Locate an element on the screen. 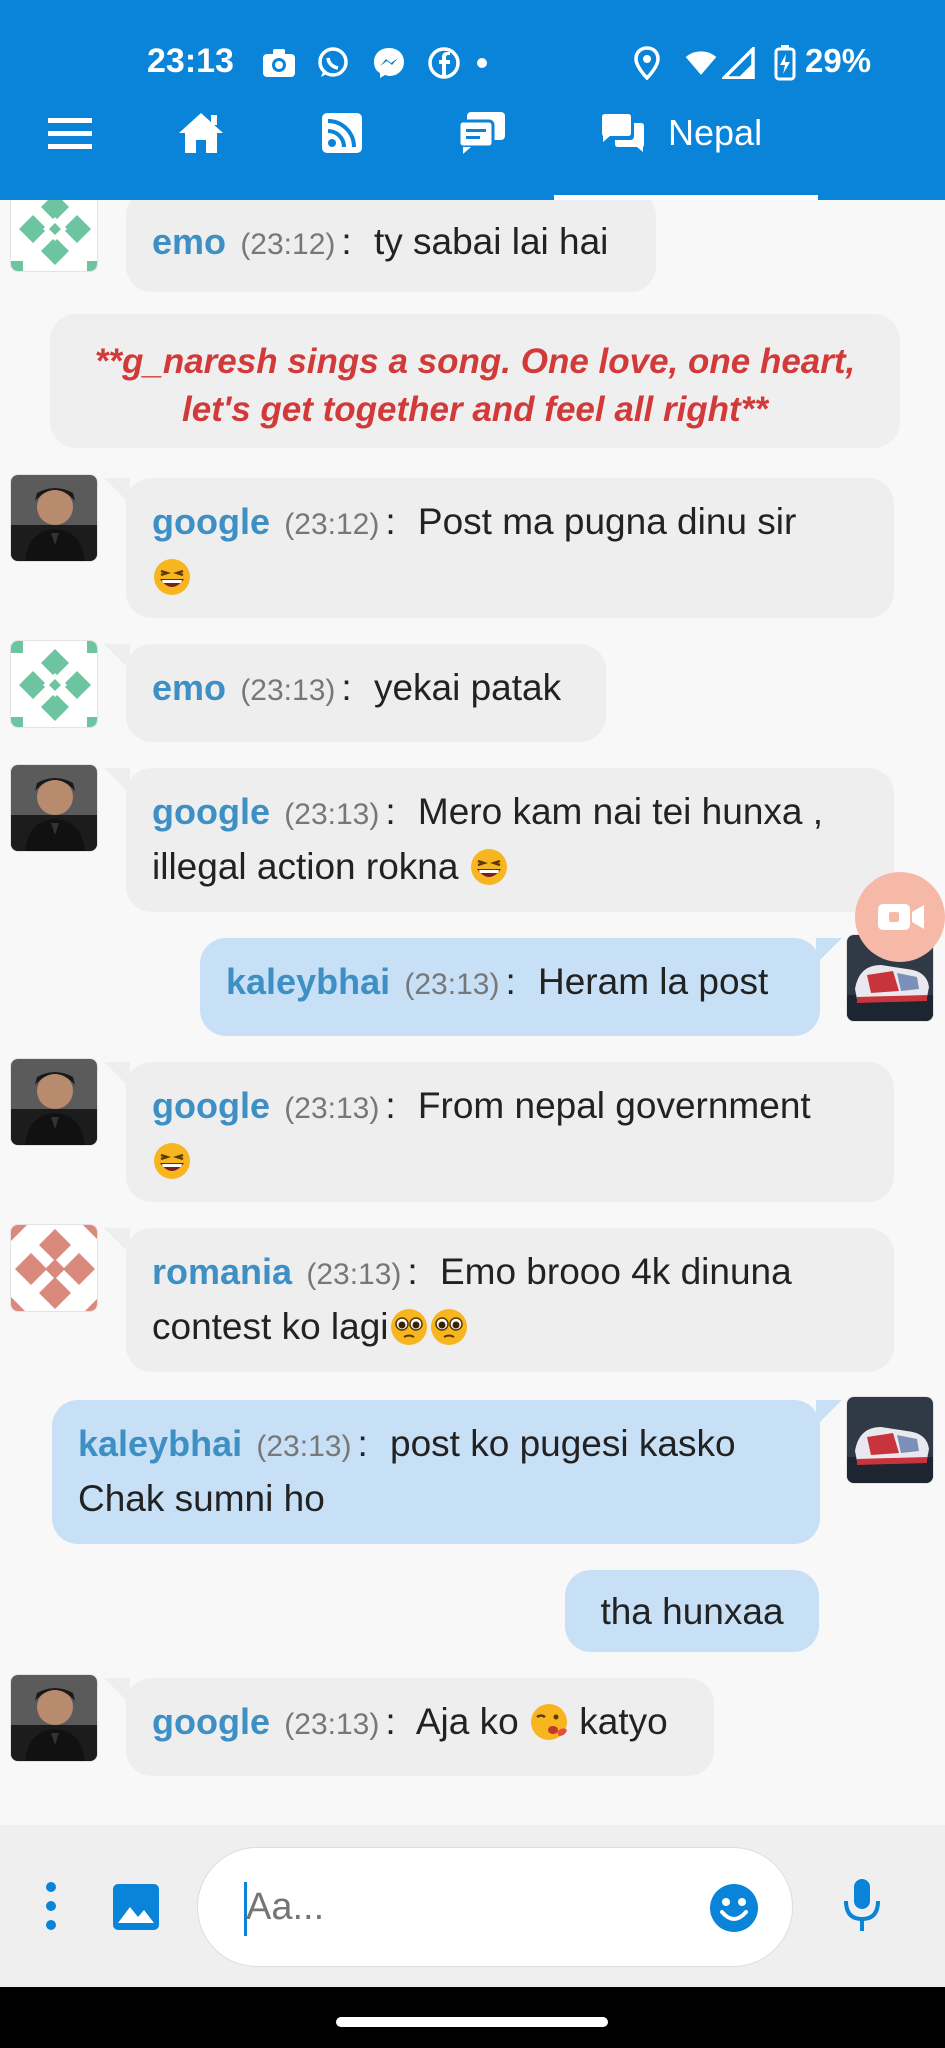 The width and height of the screenshot is (945, 2048). message-text: Mero kam nai tei hunxa , is located at coordinates (620, 811).